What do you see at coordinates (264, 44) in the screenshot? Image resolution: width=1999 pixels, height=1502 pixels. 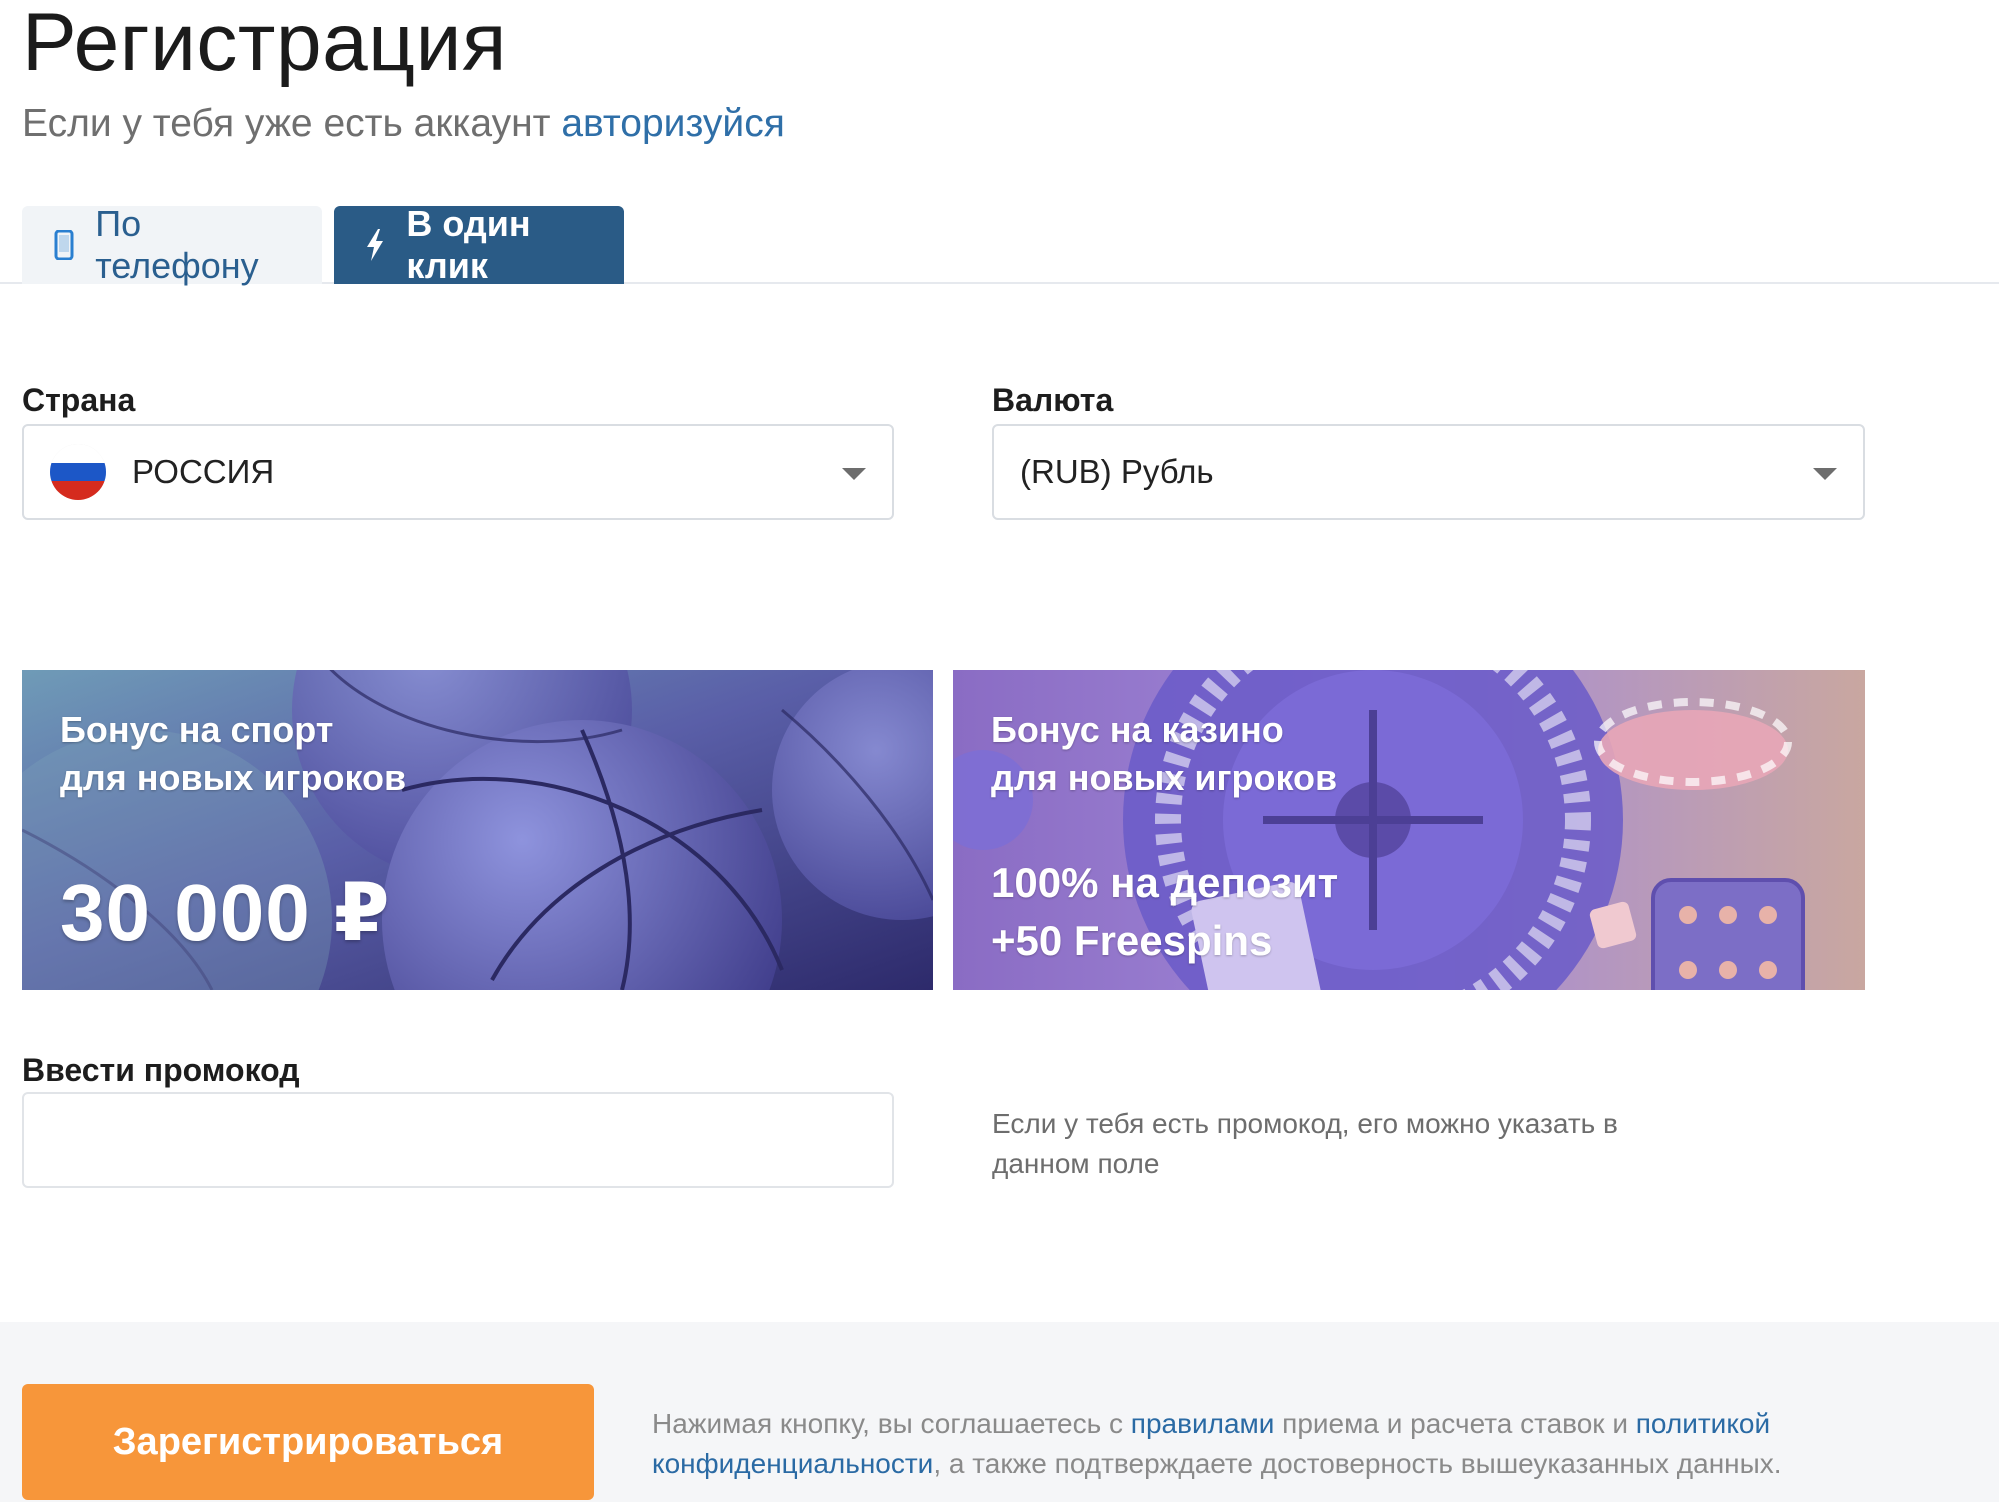 I see `page-title: Регистрация` at bounding box center [264, 44].